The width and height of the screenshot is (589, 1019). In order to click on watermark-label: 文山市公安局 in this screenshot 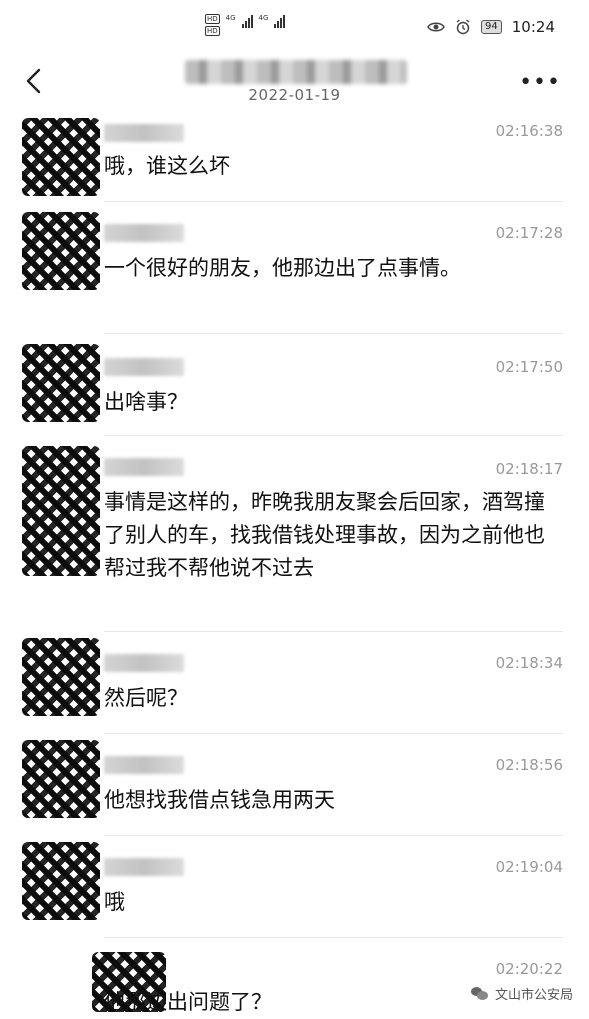, I will do `click(533, 995)`.